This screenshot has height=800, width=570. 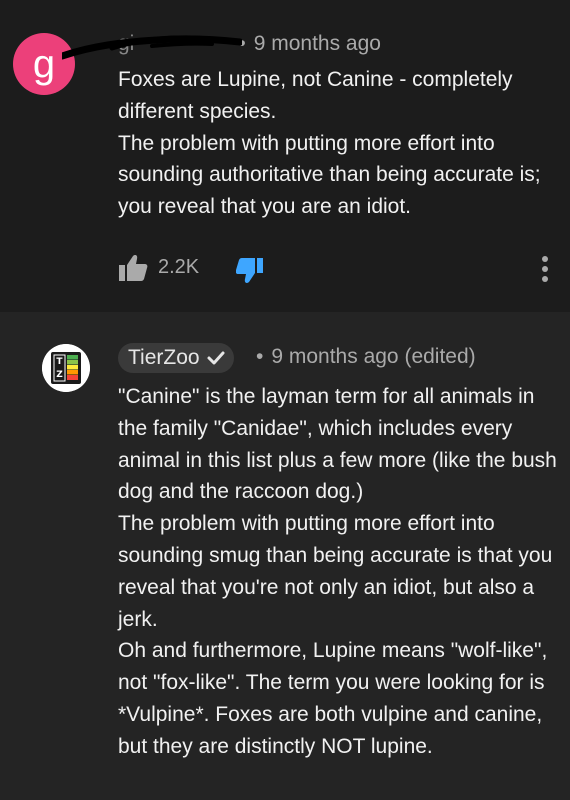 What do you see at coordinates (250, 271) in the screenshot?
I see `thumbs-down-icon` at bounding box center [250, 271].